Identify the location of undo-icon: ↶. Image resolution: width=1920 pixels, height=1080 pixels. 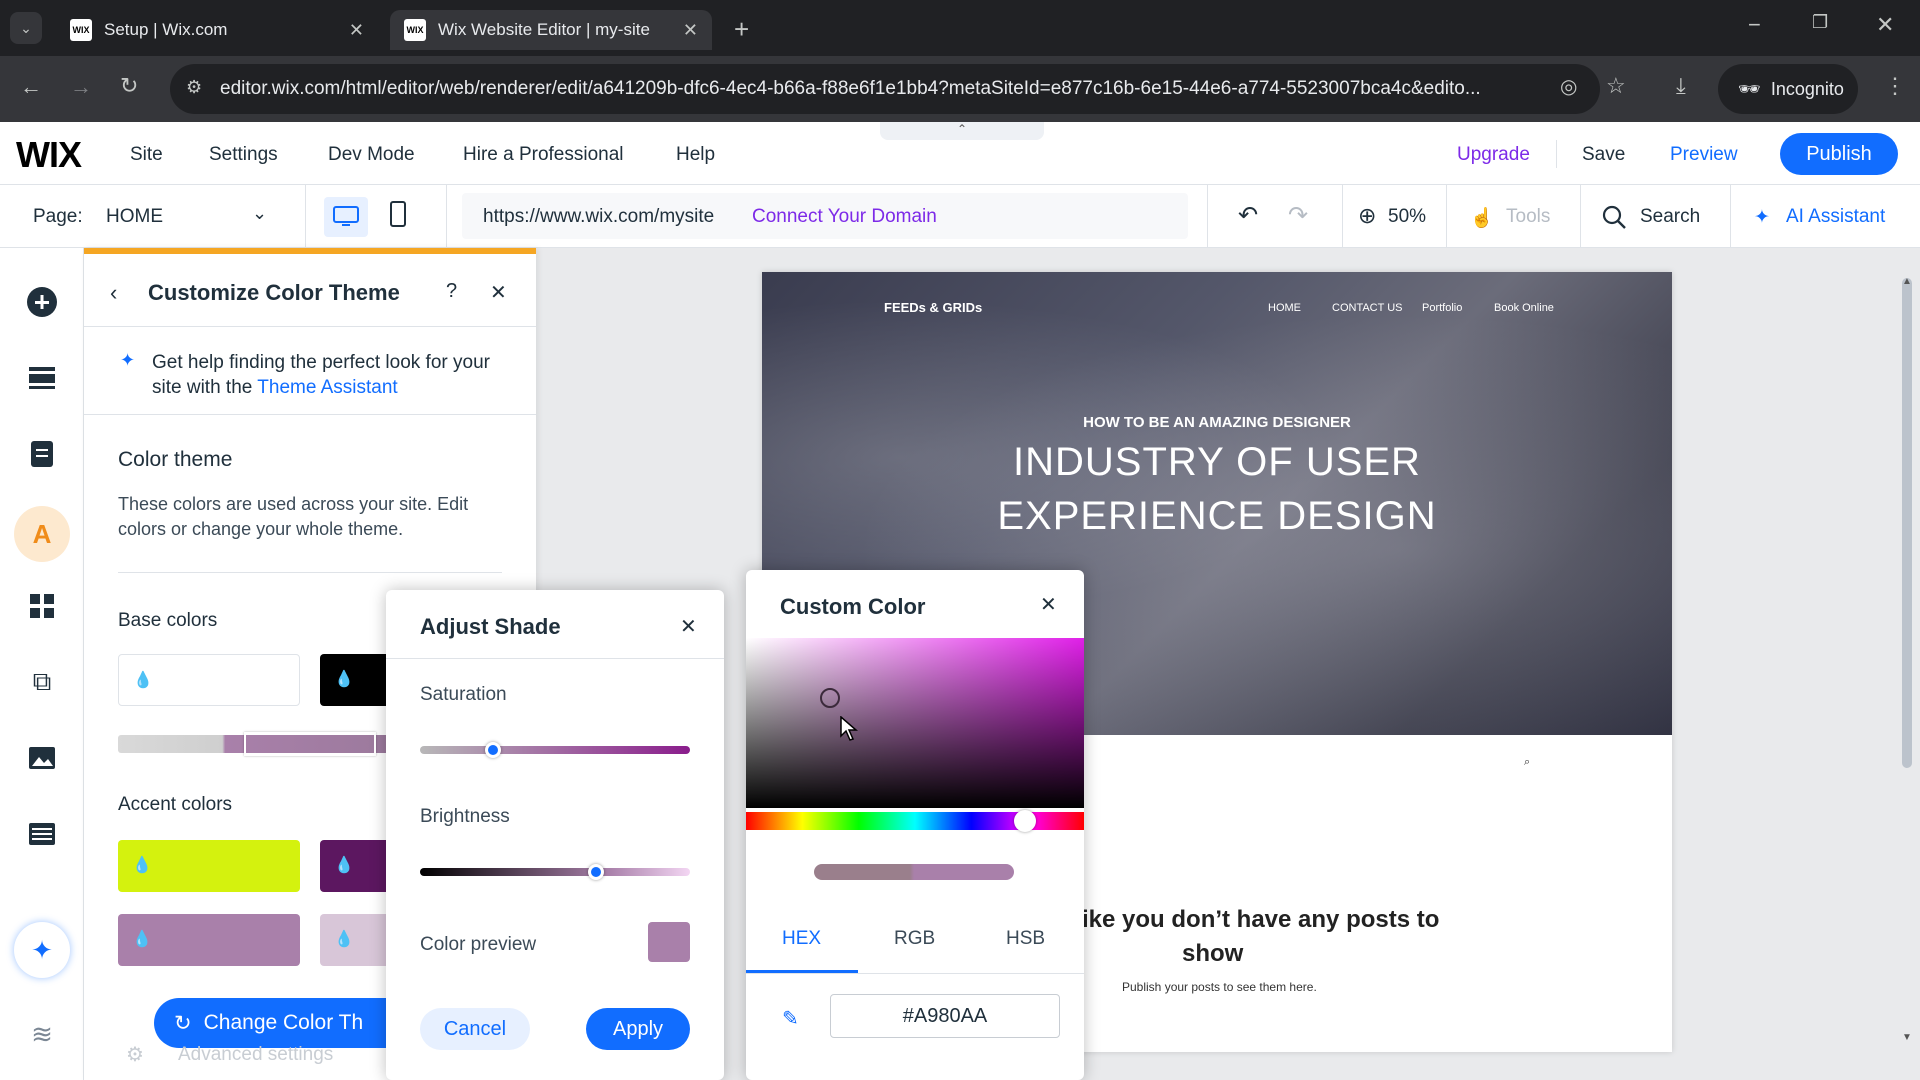
(1248, 215).